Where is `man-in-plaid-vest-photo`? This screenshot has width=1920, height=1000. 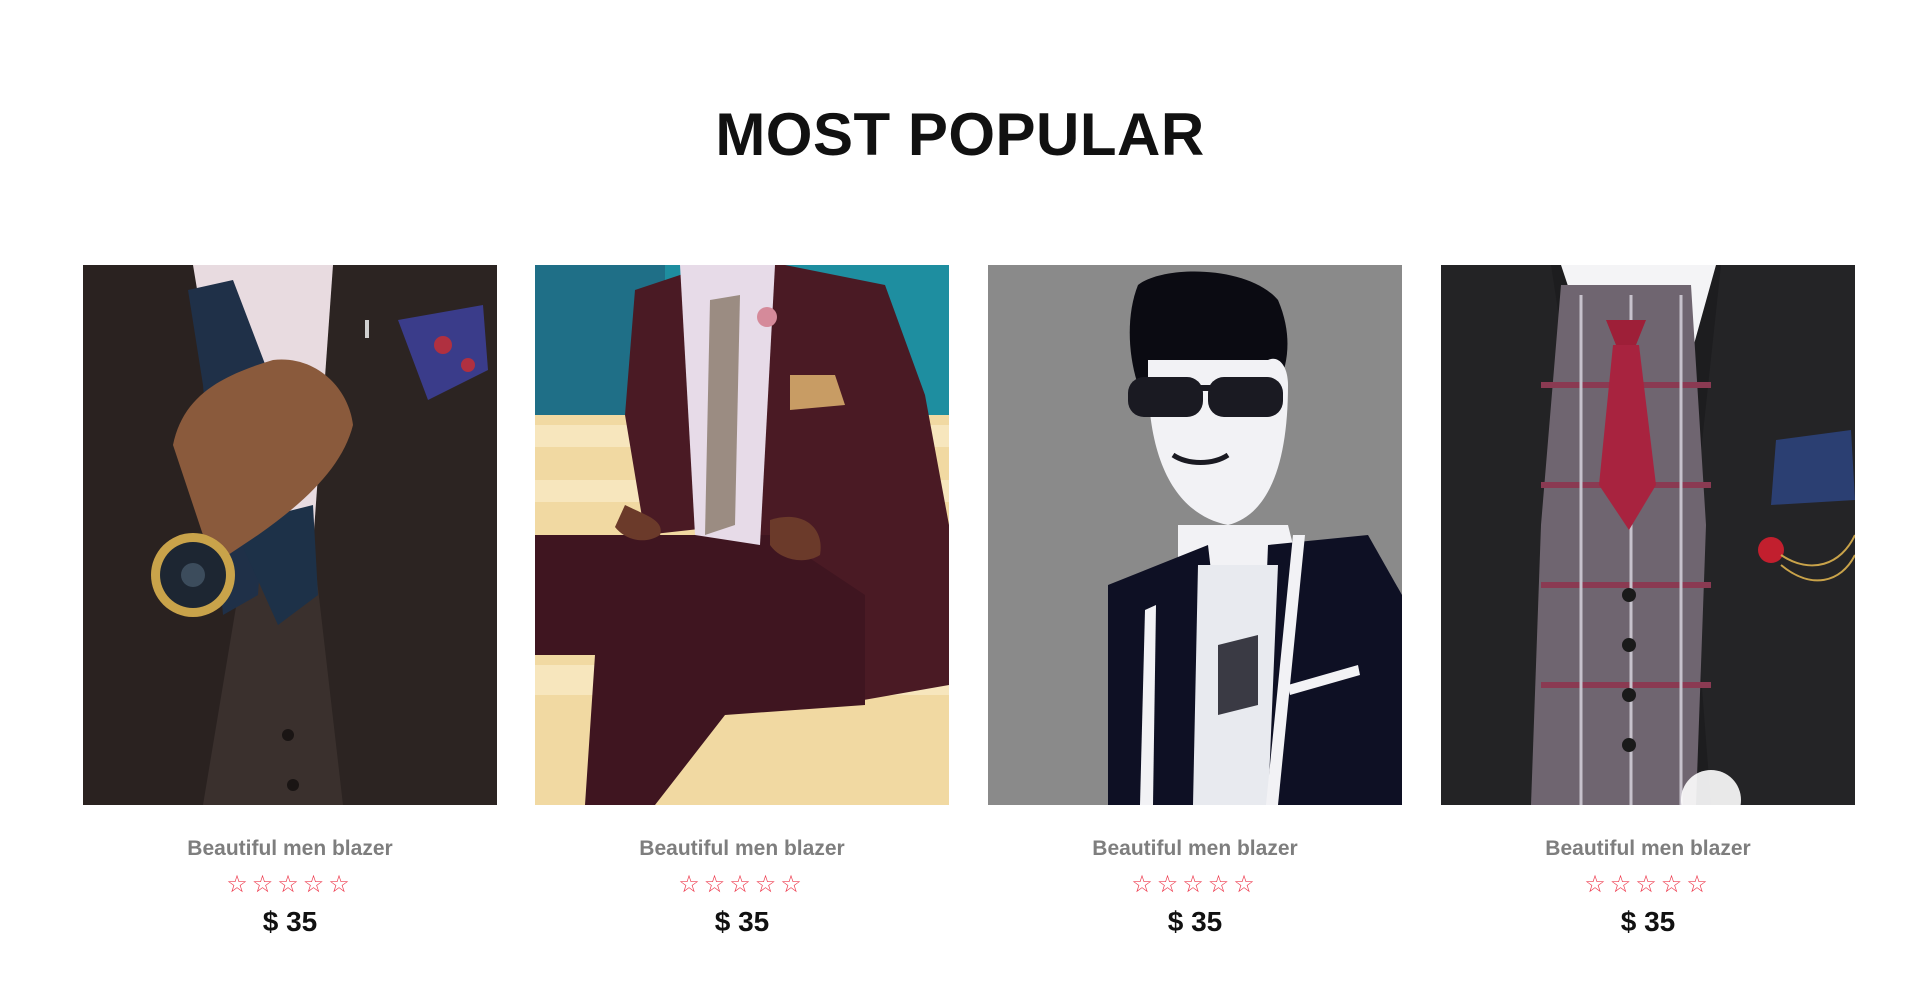 man-in-plaid-vest-photo is located at coordinates (1648, 535).